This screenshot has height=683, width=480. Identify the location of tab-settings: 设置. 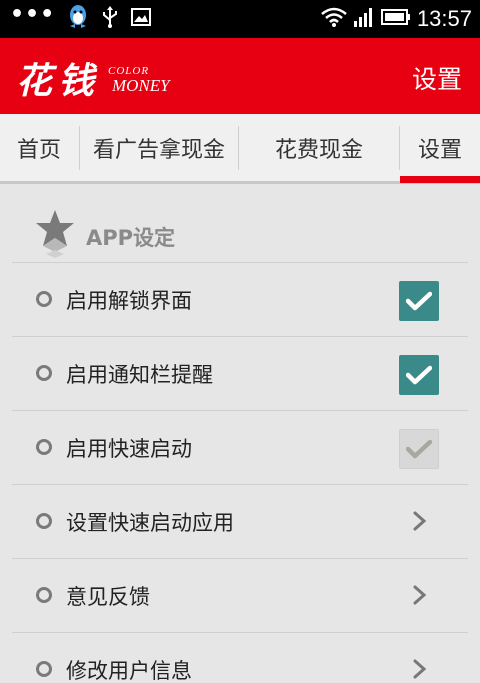
(440, 147).